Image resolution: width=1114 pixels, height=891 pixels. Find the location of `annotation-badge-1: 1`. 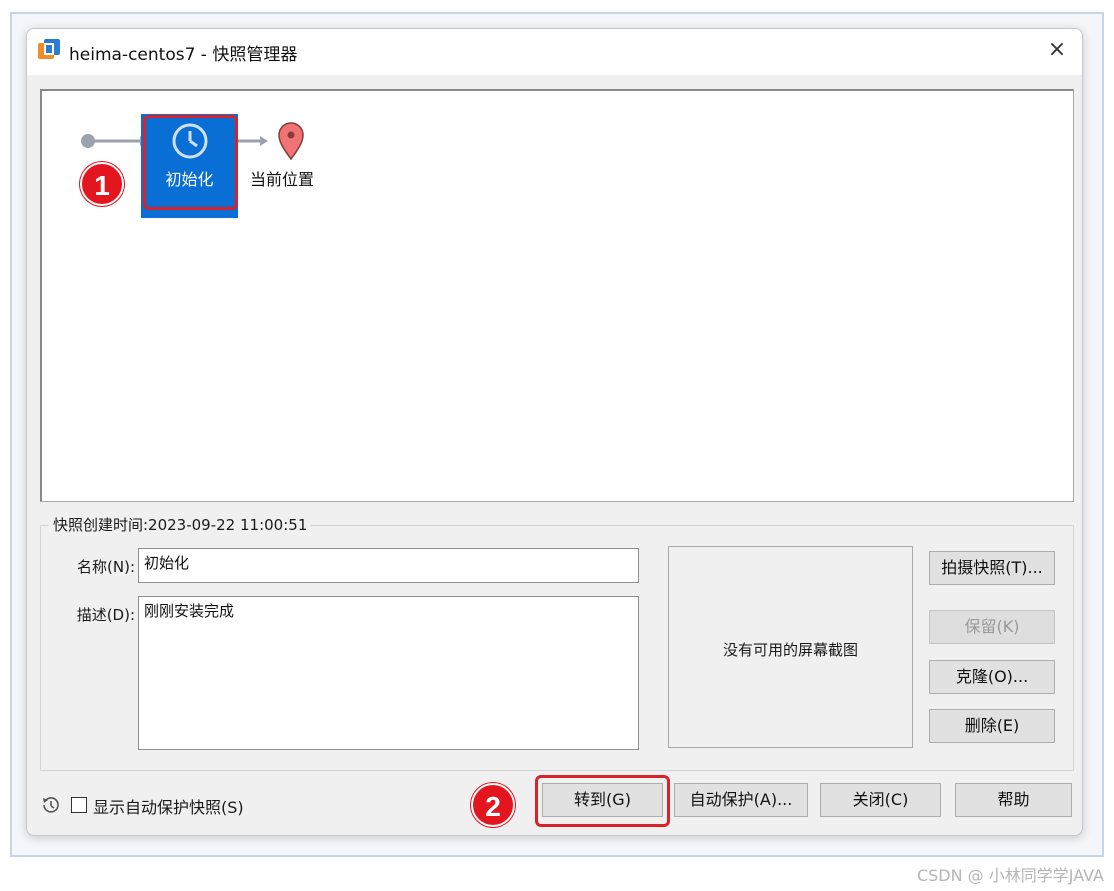

annotation-badge-1: 1 is located at coordinates (102, 184).